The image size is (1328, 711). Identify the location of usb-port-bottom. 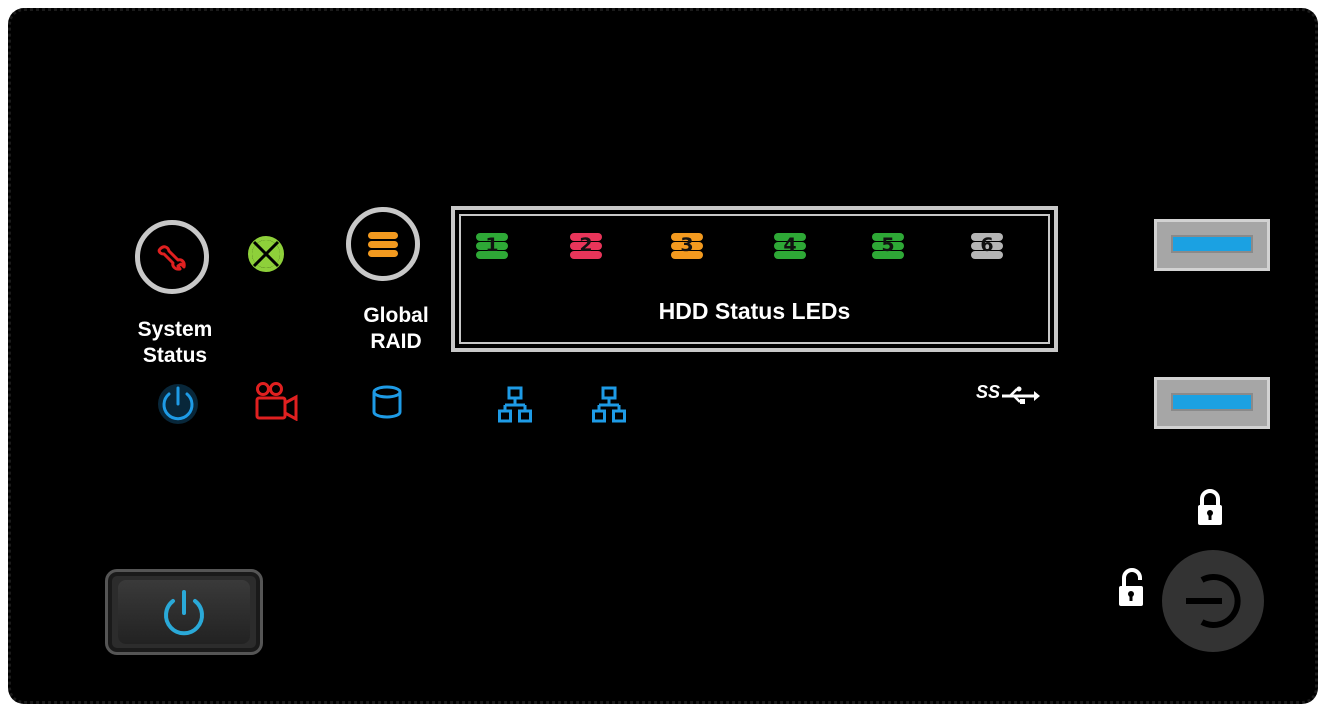
(1212, 403).